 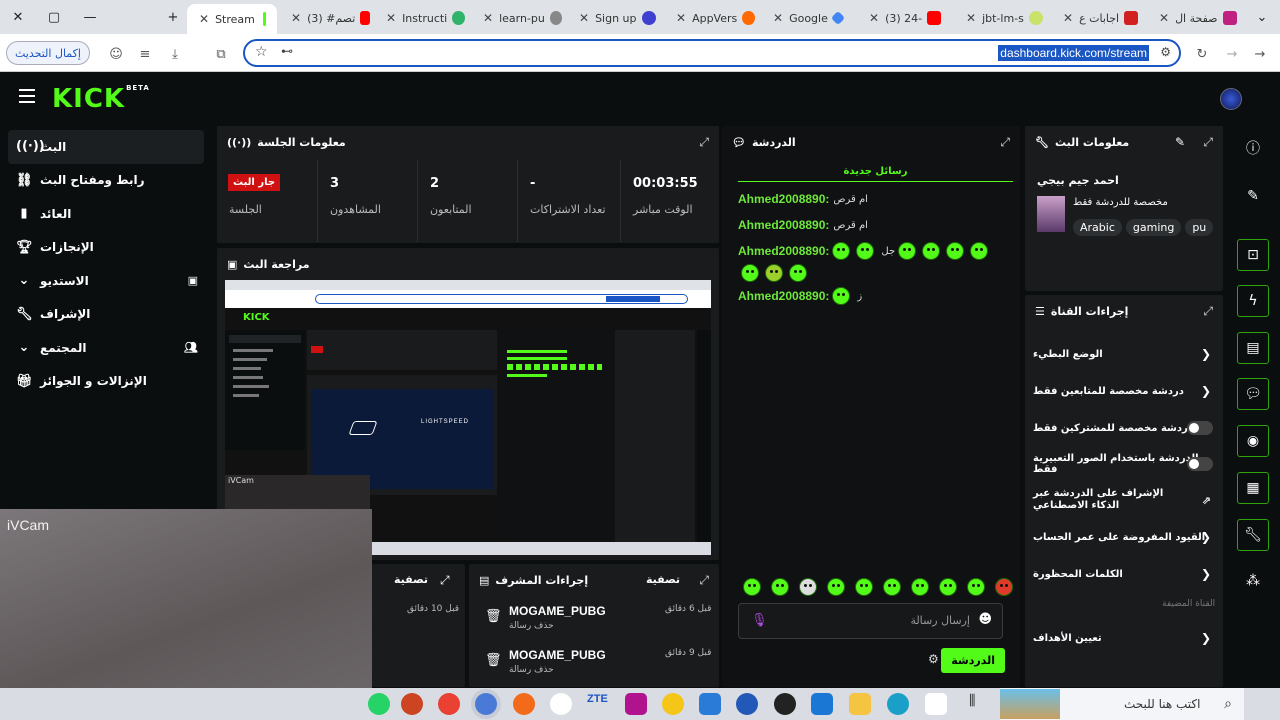 What do you see at coordinates (106, 281) in the screenshot?
I see `sidebar-item-studio: ⌄ الاستديو ▣` at bounding box center [106, 281].